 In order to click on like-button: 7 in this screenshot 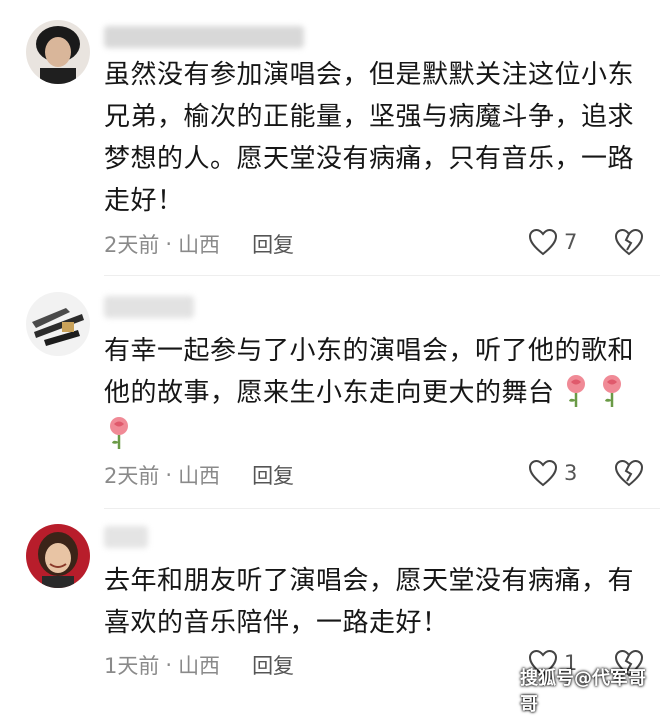, I will do `click(552, 242)`.